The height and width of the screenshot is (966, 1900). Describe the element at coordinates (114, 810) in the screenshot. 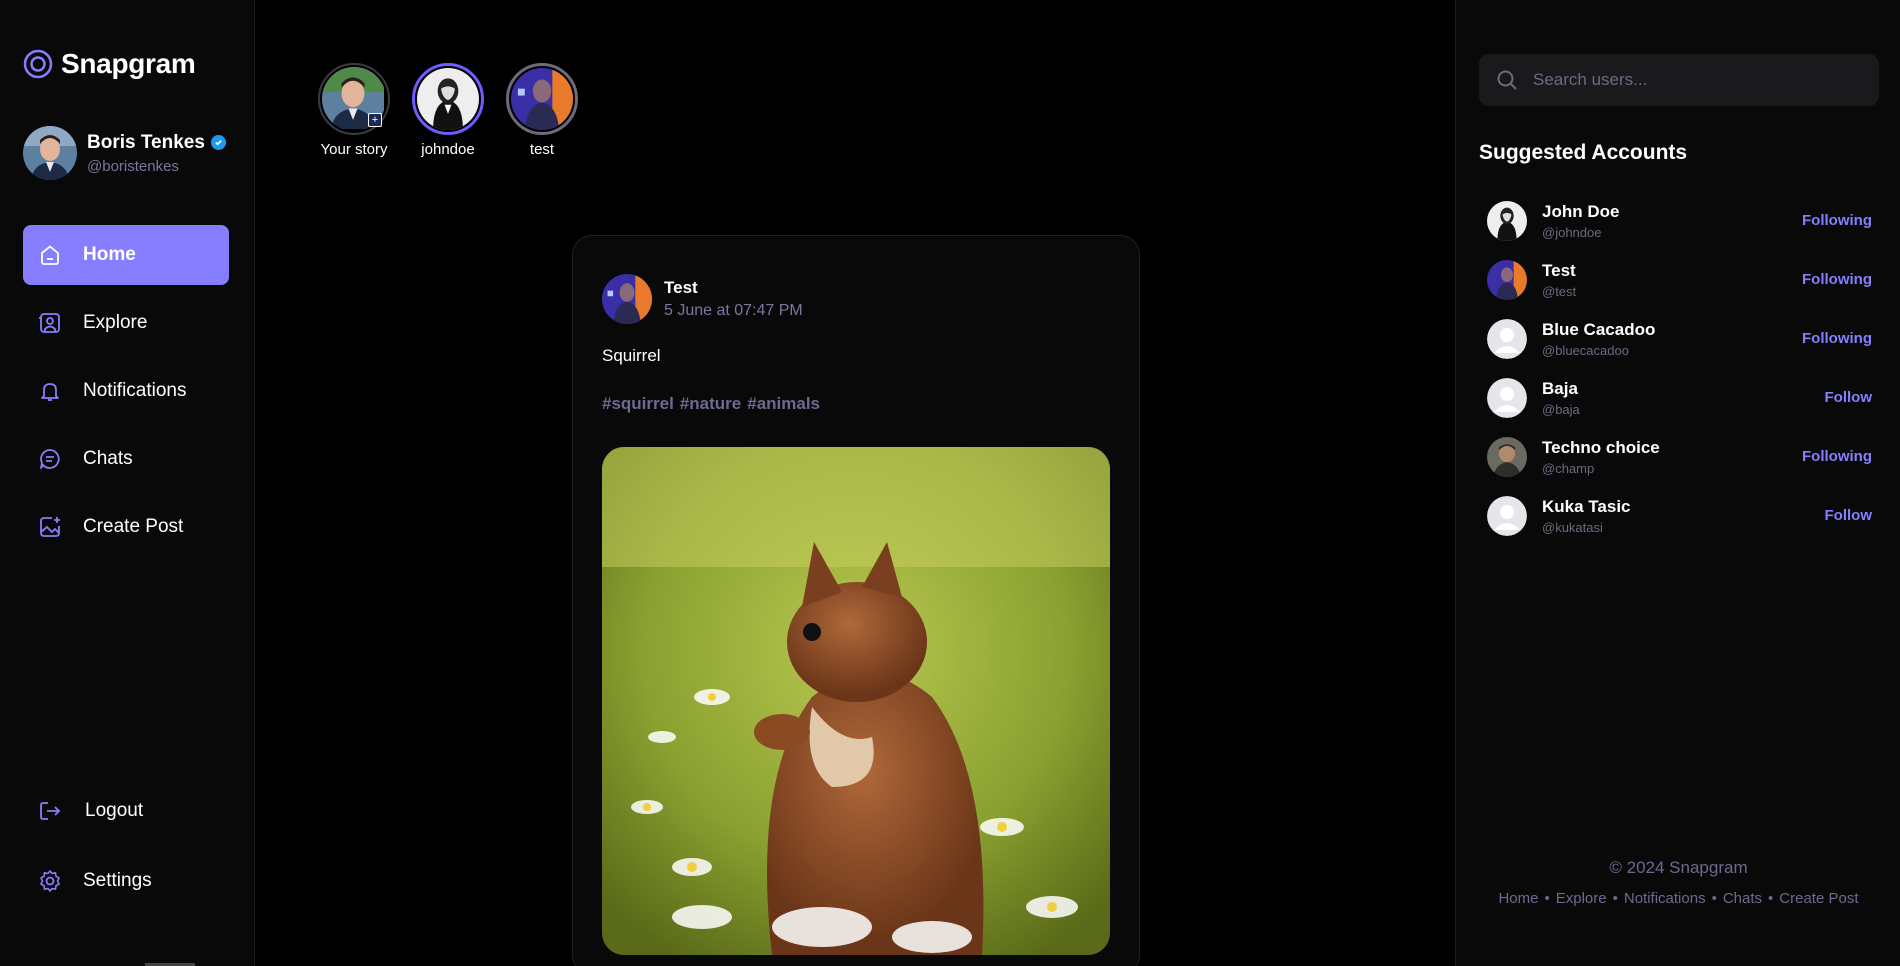

I see `logout-label: Logout` at that location.